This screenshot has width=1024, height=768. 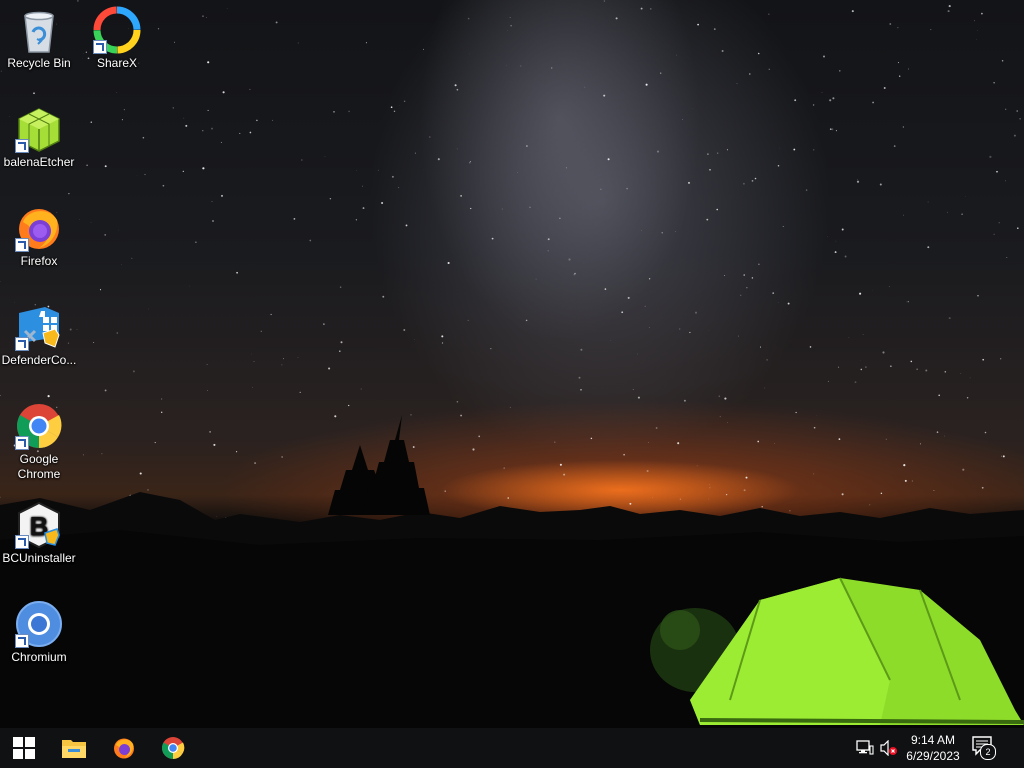 I want to click on desktop-icon-recycle-bin: Recycle Bin, so click(x=39, y=38).